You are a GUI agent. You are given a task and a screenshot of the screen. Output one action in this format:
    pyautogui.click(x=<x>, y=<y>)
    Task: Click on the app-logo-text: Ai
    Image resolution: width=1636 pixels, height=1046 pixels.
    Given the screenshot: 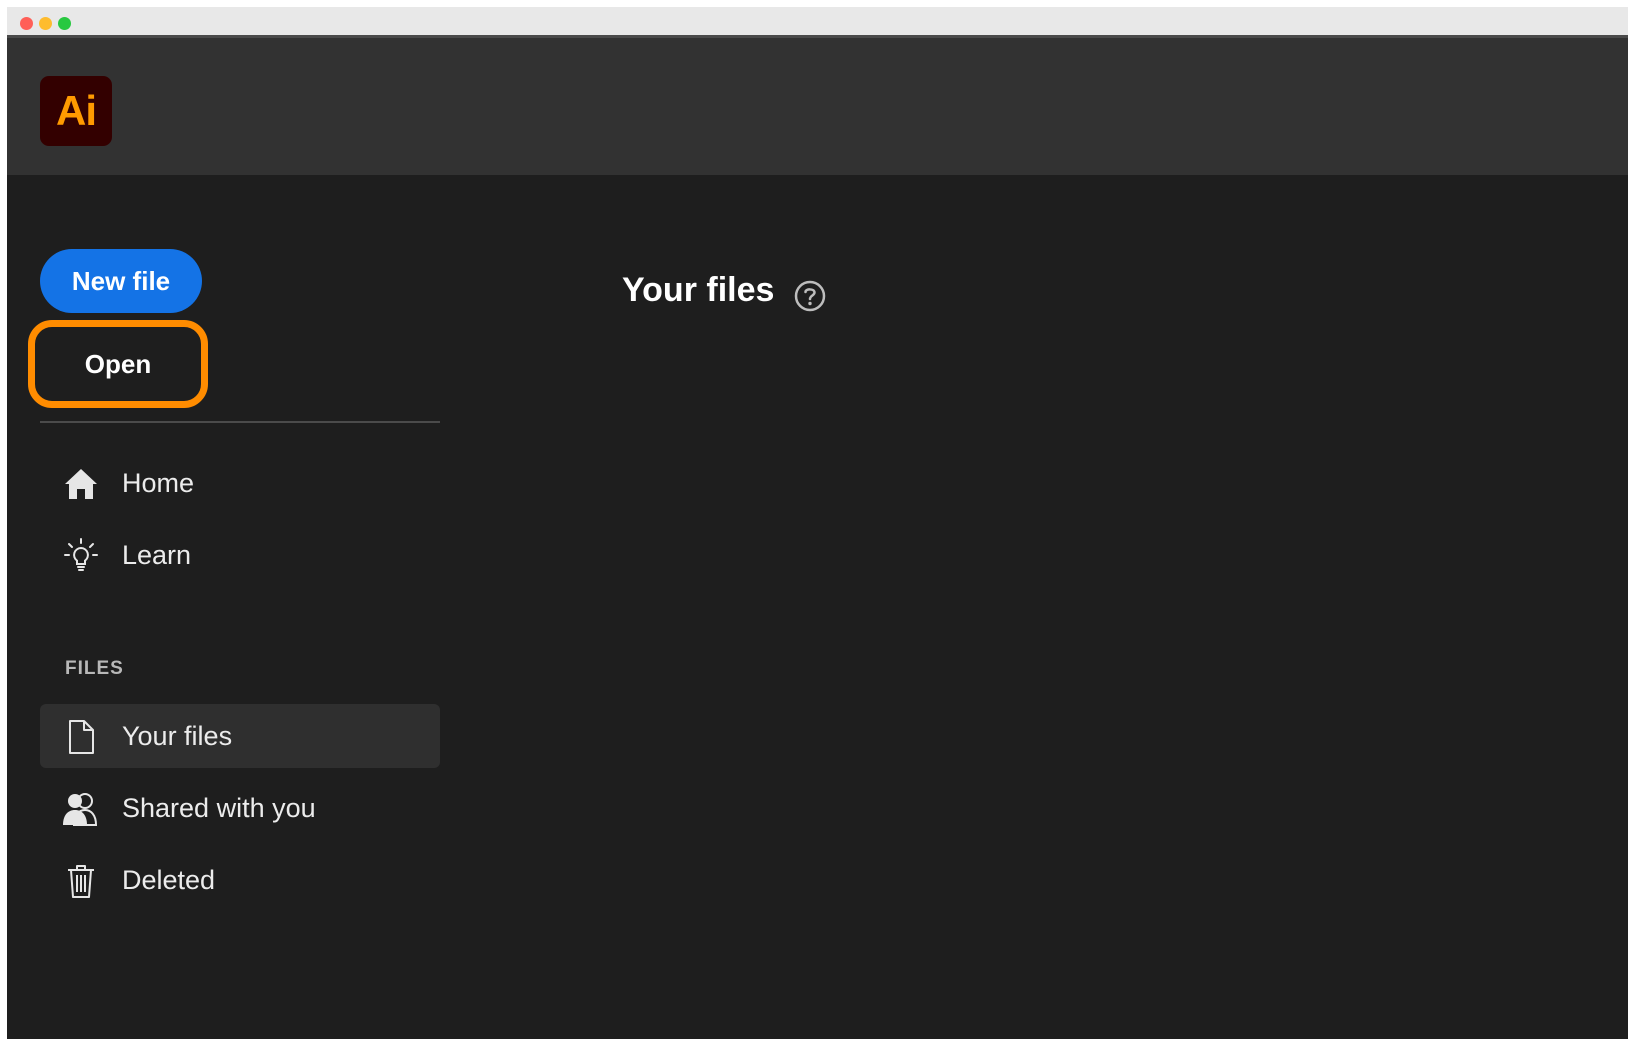 What is the action you would take?
    pyautogui.click(x=76, y=110)
    